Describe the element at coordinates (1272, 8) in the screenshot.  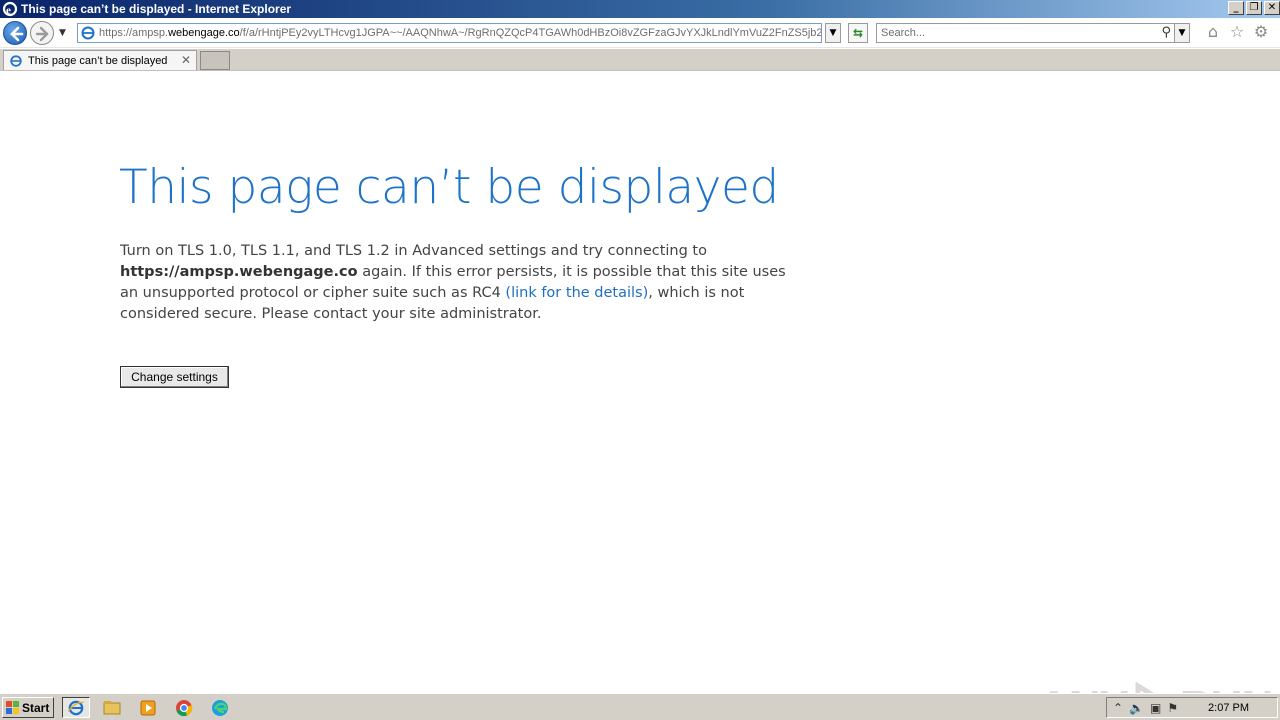
I see `close-window-button: ✕` at that location.